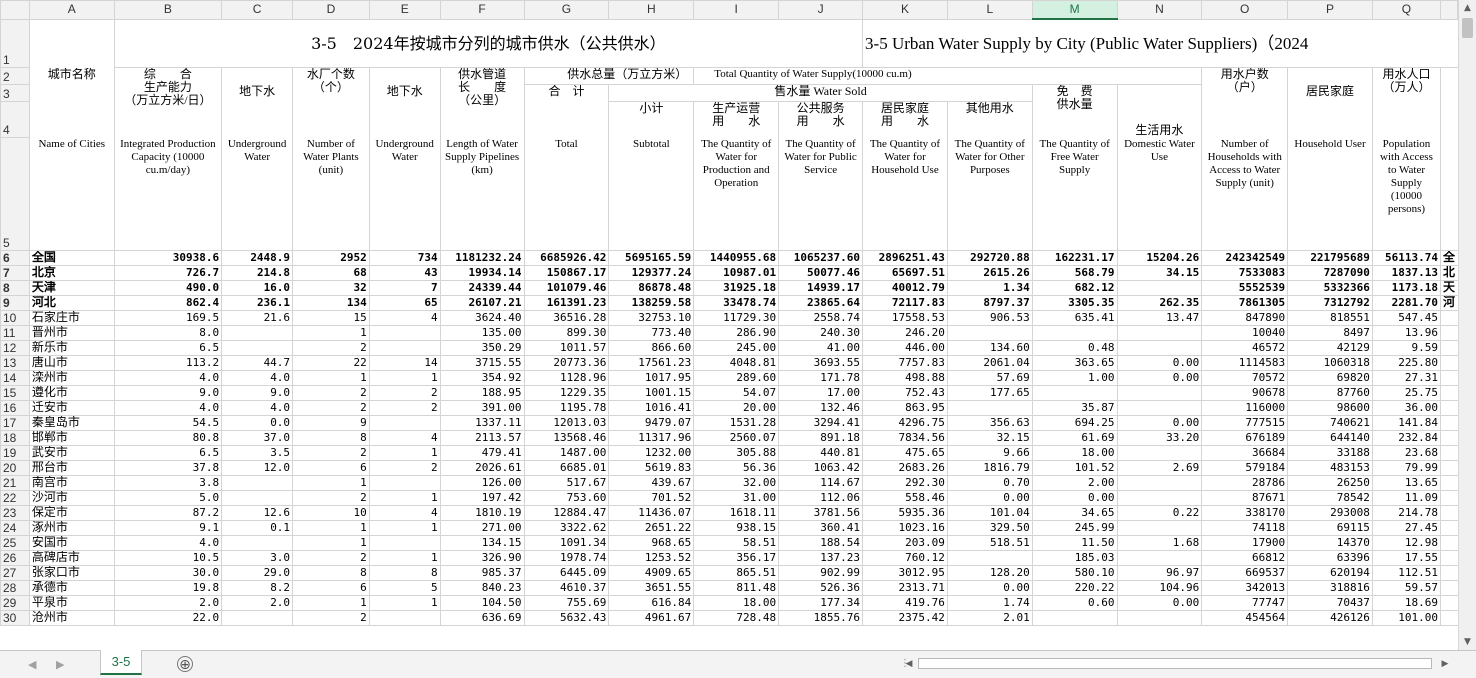  What do you see at coordinates (71, 527) in the screenshot?
I see `city-name-cell: 涿州市` at bounding box center [71, 527].